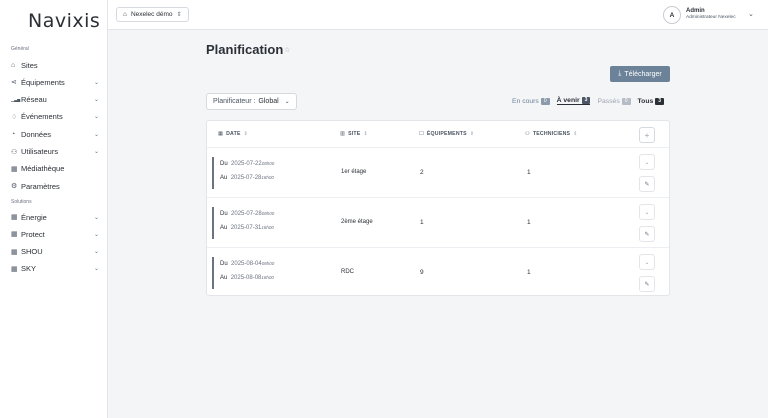 The image size is (768, 418). Describe the element at coordinates (234, 101) in the screenshot. I see `planner-label: Planificateur :` at that location.